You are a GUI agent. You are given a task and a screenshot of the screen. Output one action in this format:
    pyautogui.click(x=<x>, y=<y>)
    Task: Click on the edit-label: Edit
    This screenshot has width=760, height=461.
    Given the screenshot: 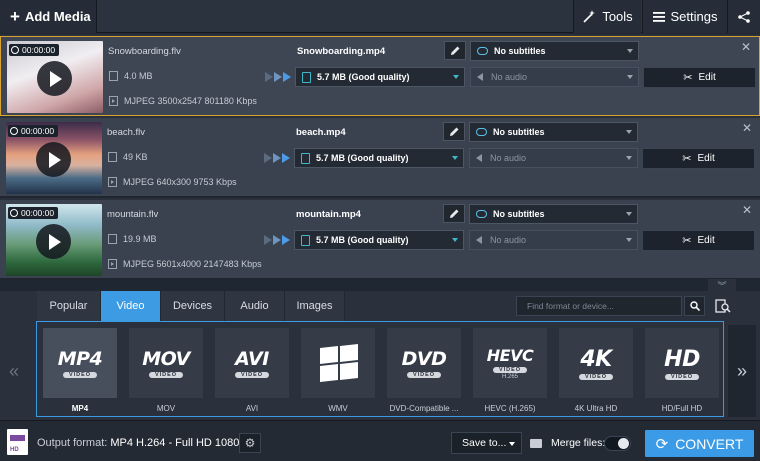 What is the action you would take?
    pyautogui.click(x=706, y=158)
    